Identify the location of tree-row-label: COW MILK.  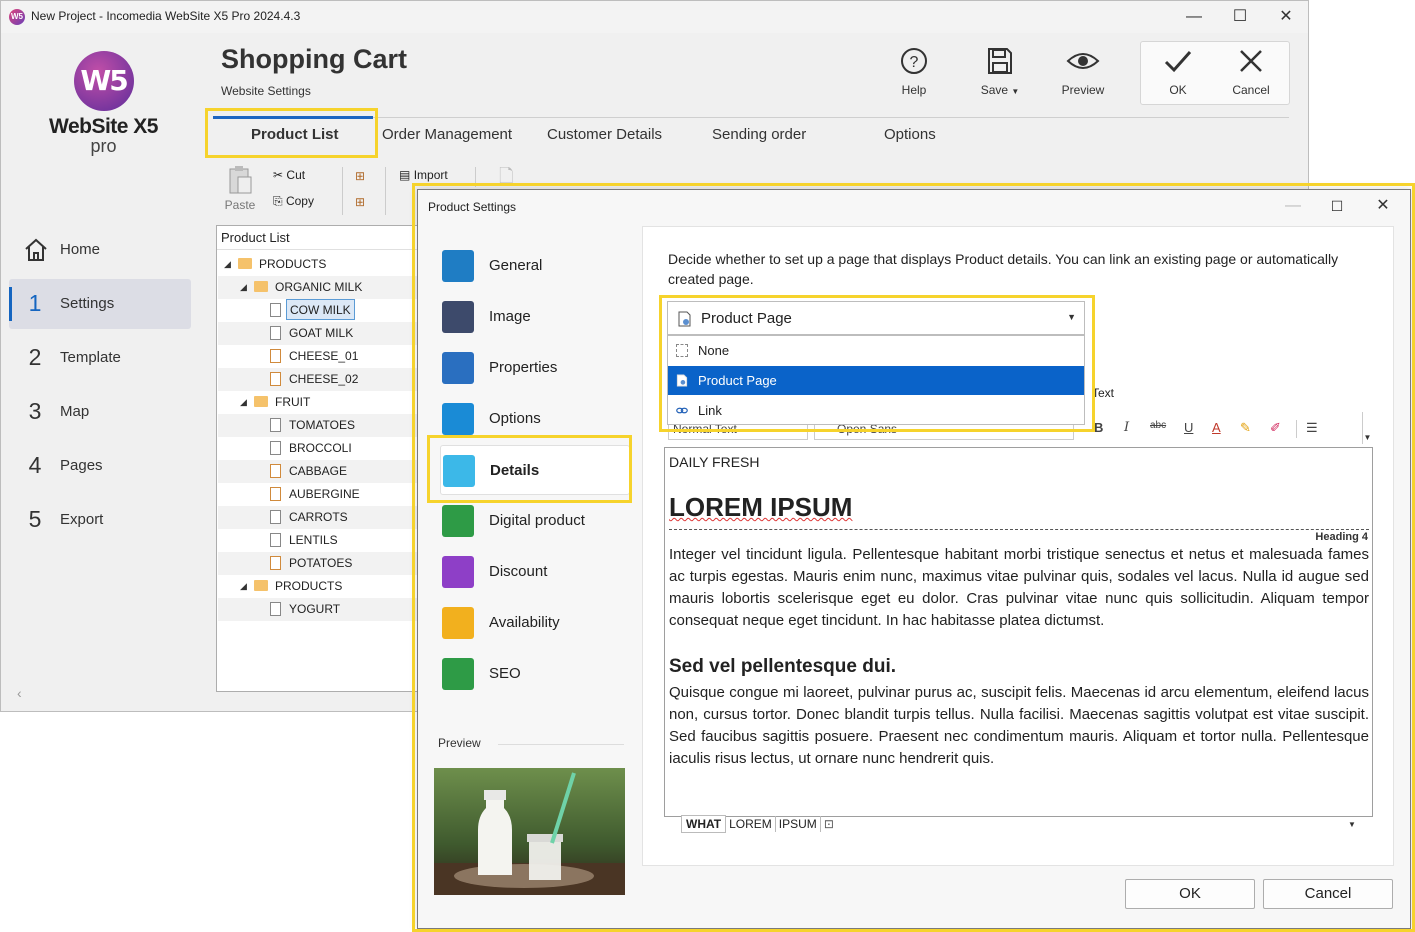
(320, 309).